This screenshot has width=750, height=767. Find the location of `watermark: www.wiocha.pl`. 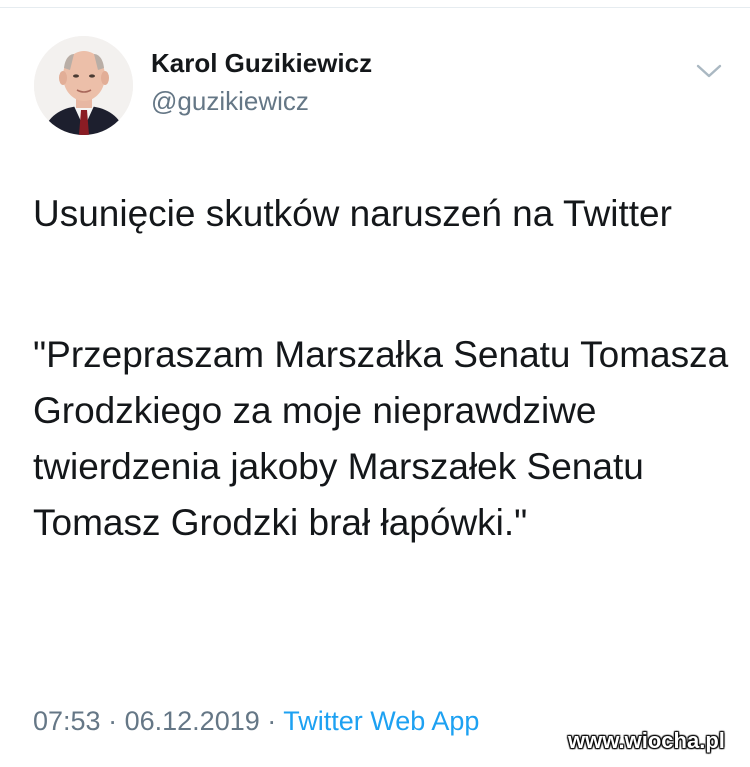

watermark: www.wiocha.pl is located at coordinates (646, 740).